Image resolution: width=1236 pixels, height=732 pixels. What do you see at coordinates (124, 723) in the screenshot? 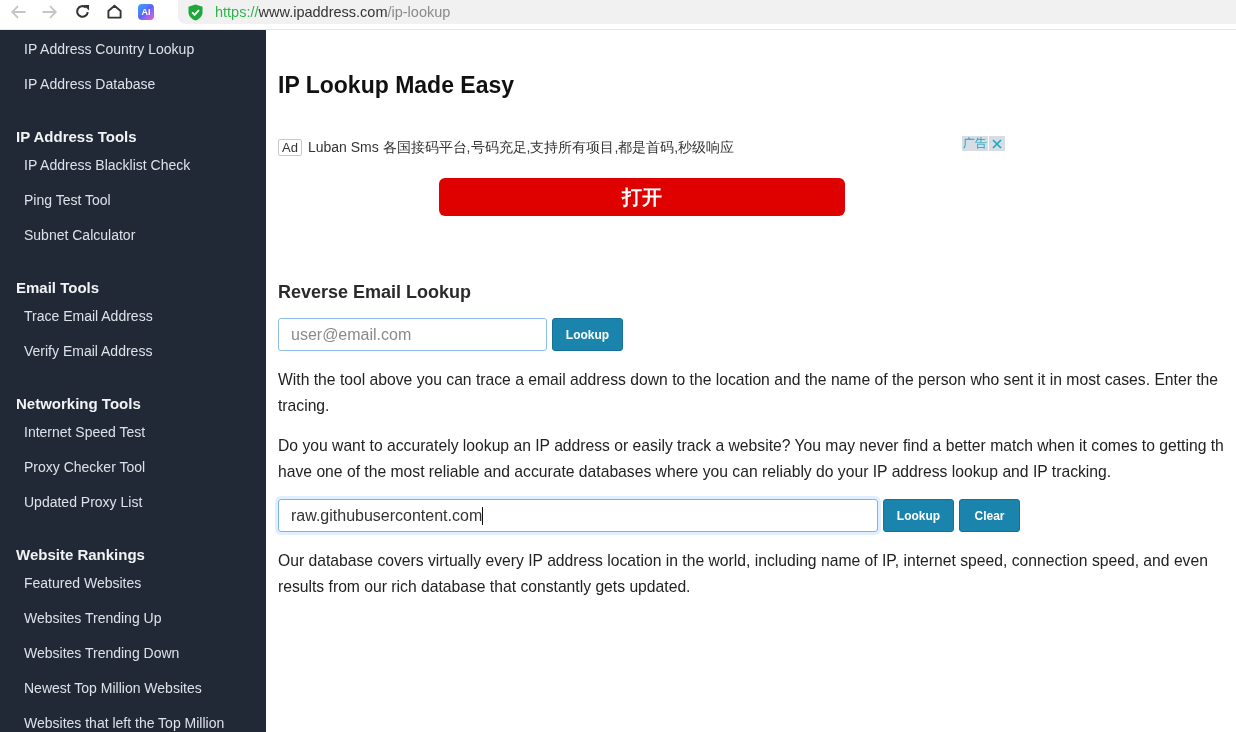
I see `sidebar-link: Websites that left the Top Million` at bounding box center [124, 723].